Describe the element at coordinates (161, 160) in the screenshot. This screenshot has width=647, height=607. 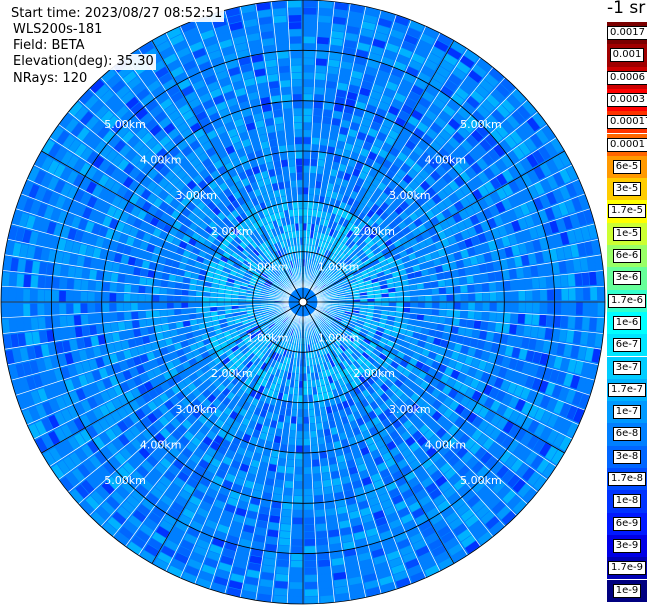
I see `range-ring-label: 4.00km` at that location.